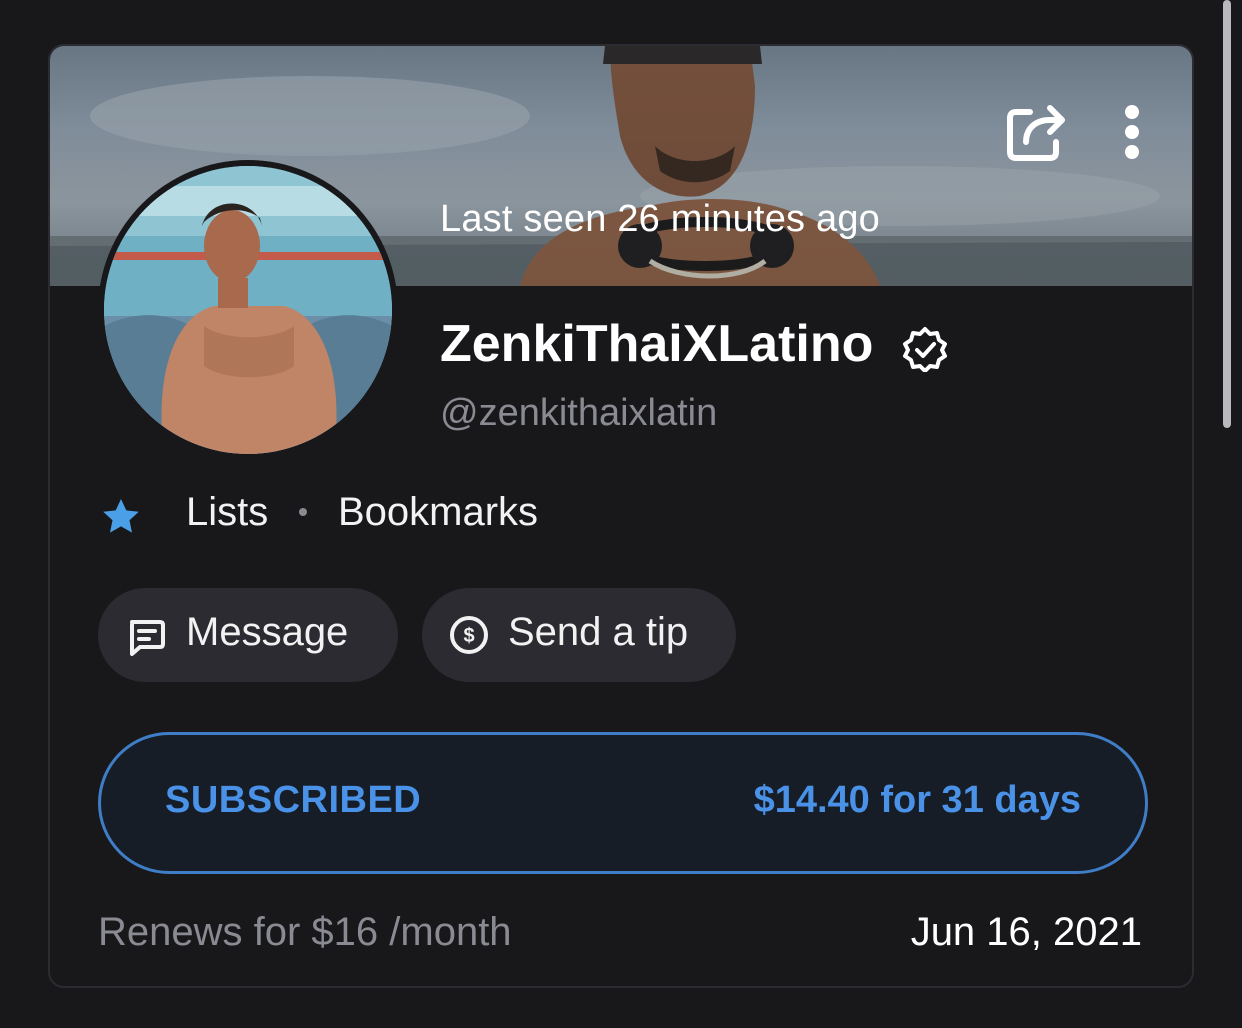  What do you see at coordinates (227, 512) in the screenshot?
I see `lists-link: Lists` at bounding box center [227, 512].